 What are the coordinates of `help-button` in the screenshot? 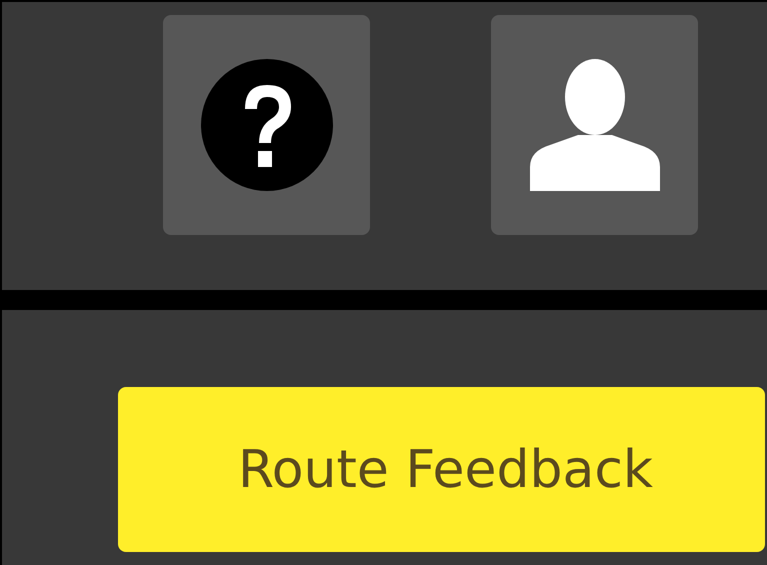 It's located at (266, 125).